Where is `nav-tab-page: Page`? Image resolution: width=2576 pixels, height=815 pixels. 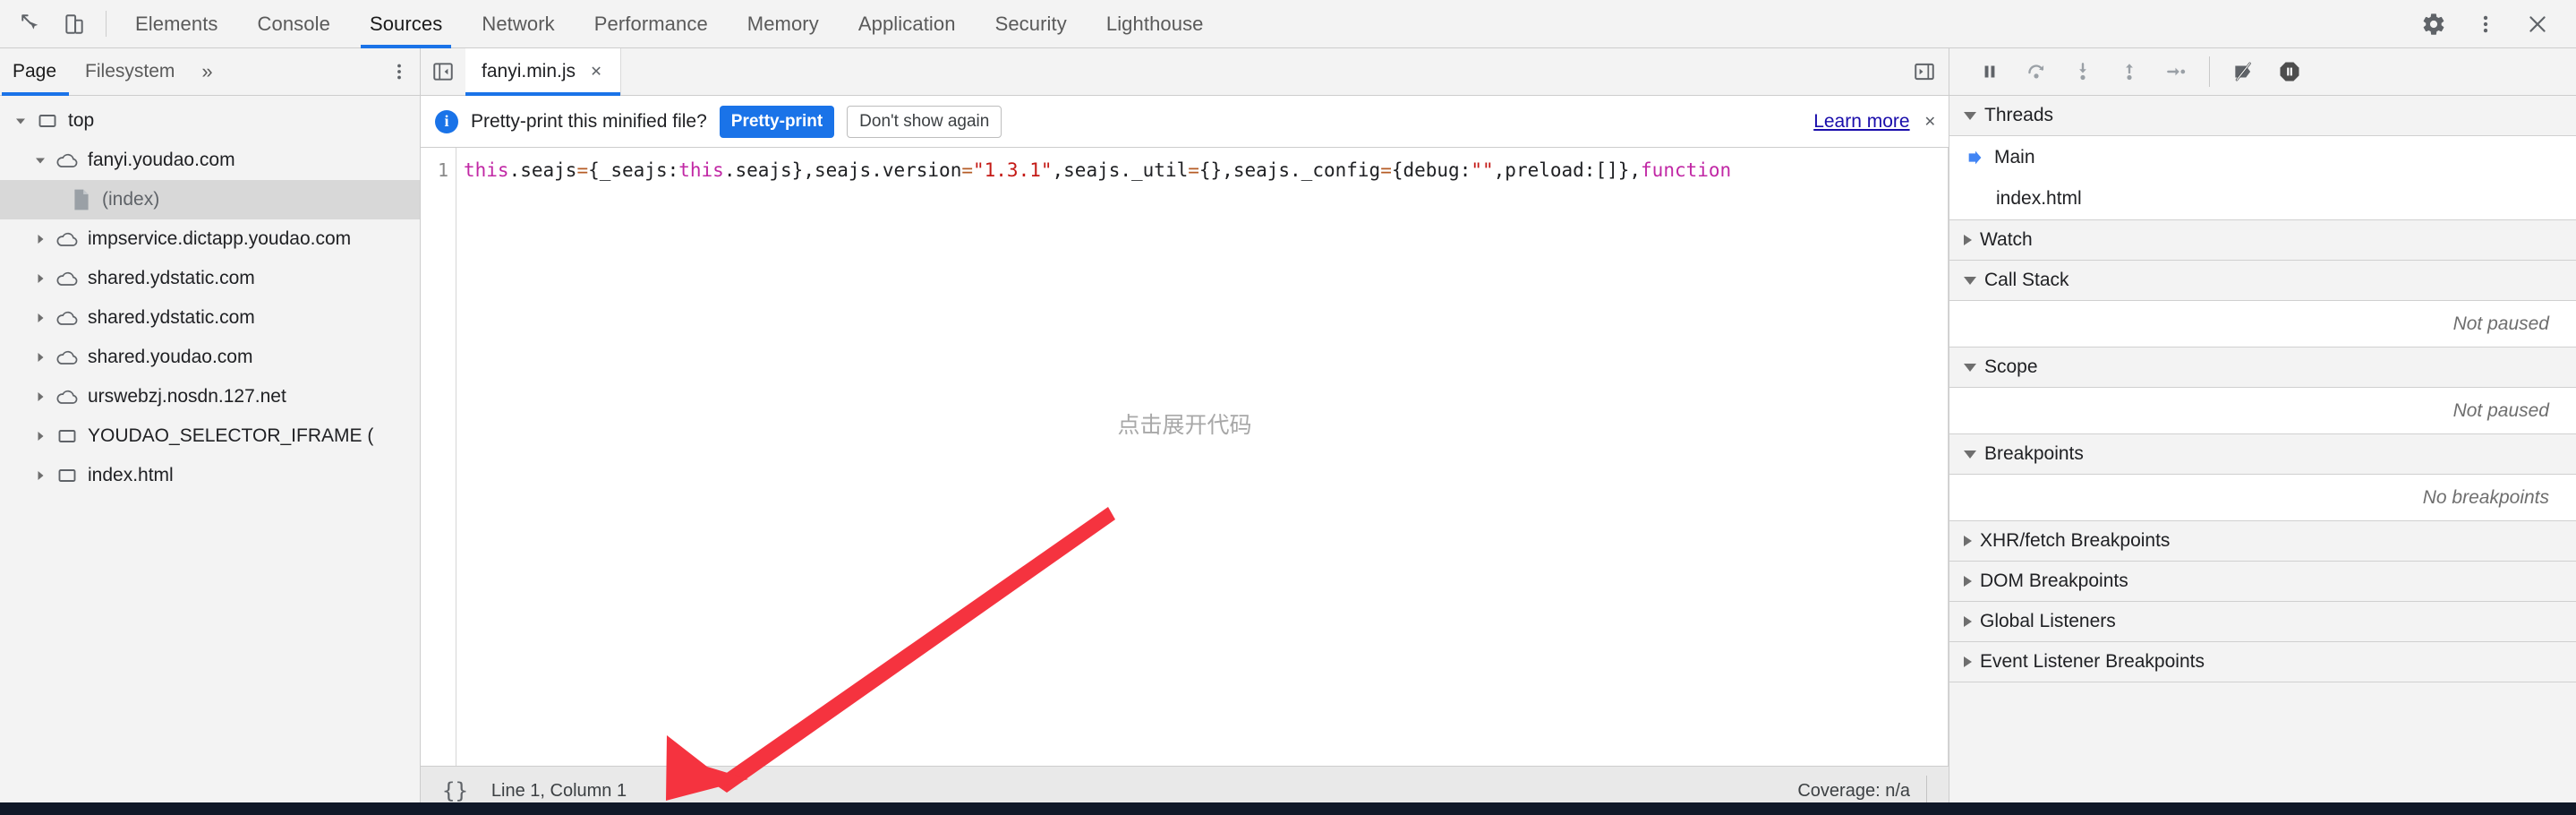
nav-tab-page: Page is located at coordinates (35, 72).